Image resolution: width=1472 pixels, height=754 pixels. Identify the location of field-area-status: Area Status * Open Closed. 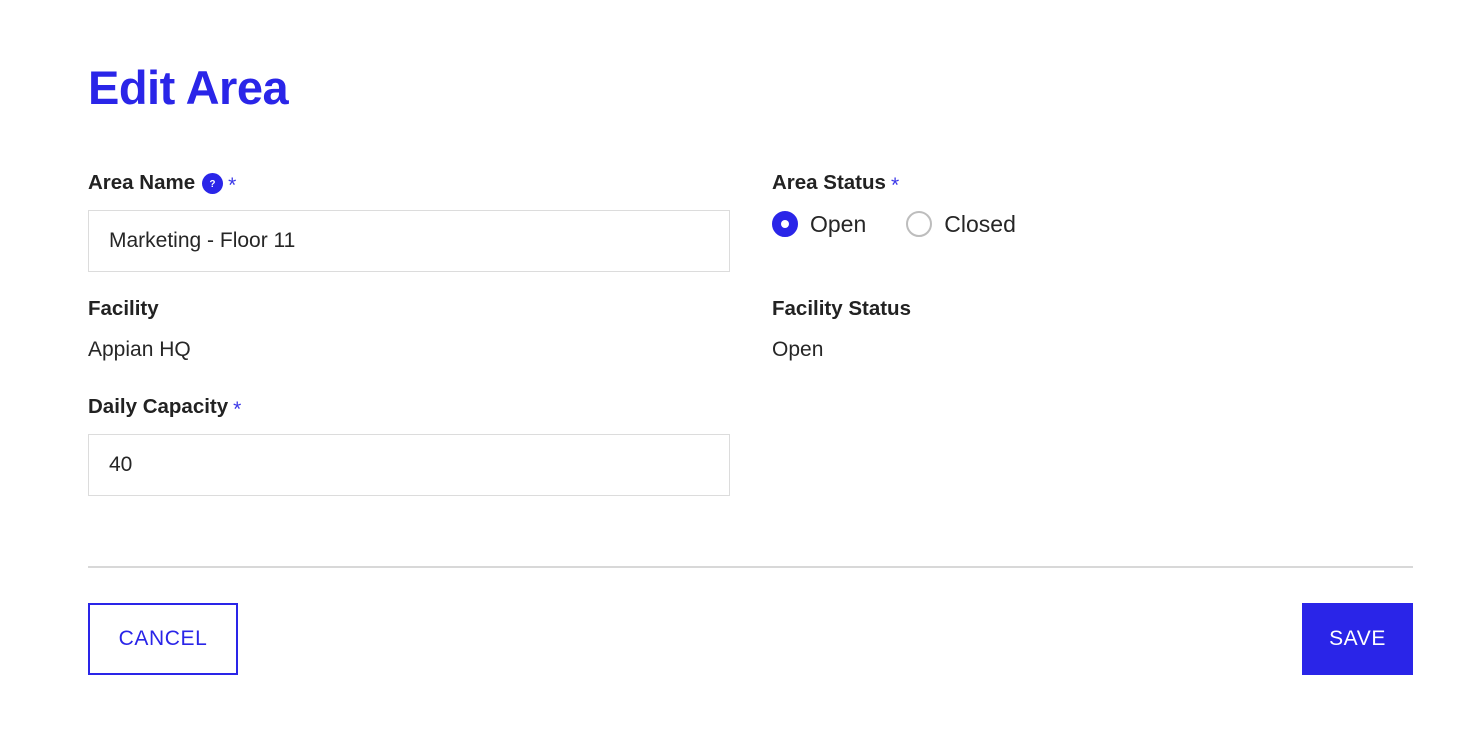
(1092, 221).